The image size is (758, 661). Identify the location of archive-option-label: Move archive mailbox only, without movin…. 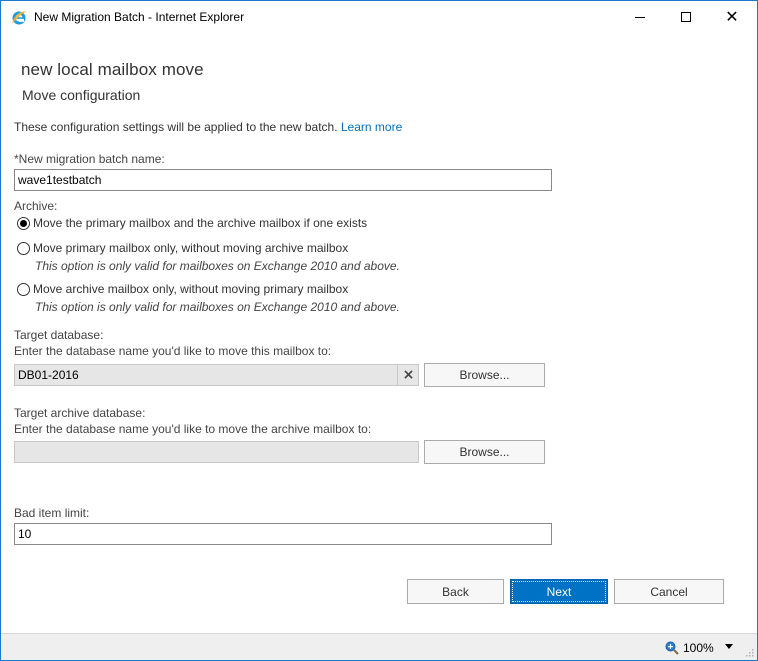
(191, 289).